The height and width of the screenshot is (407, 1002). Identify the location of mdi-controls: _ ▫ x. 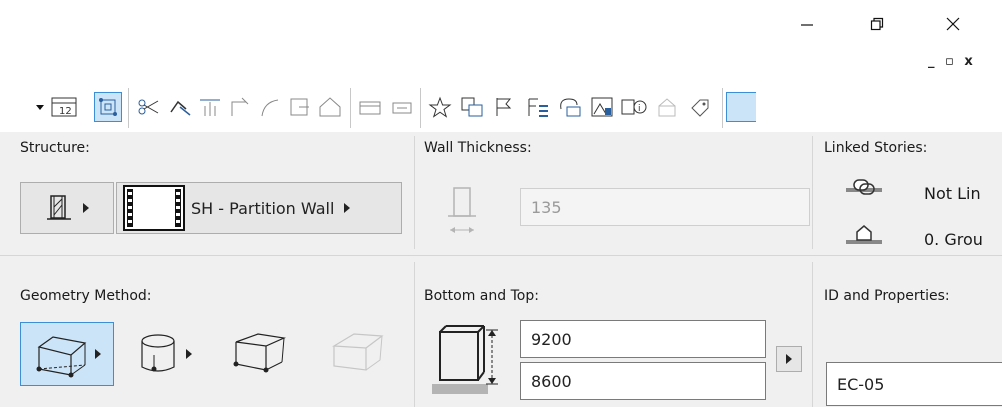
(952, 61).